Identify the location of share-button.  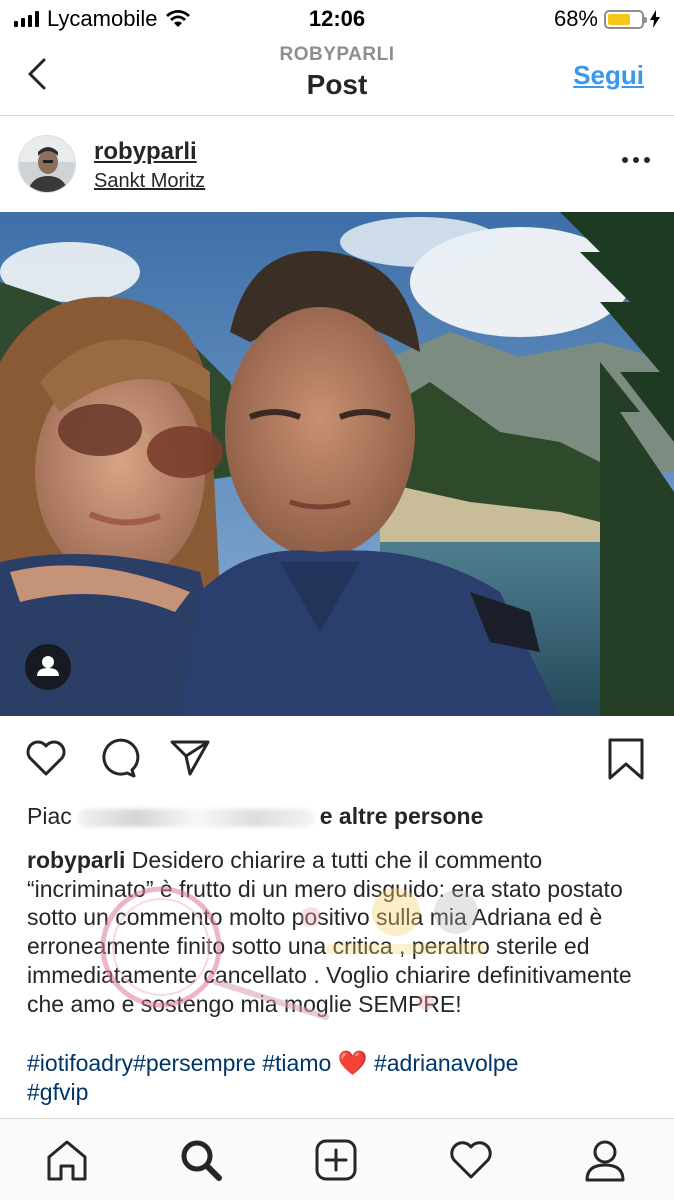
(190, 760).